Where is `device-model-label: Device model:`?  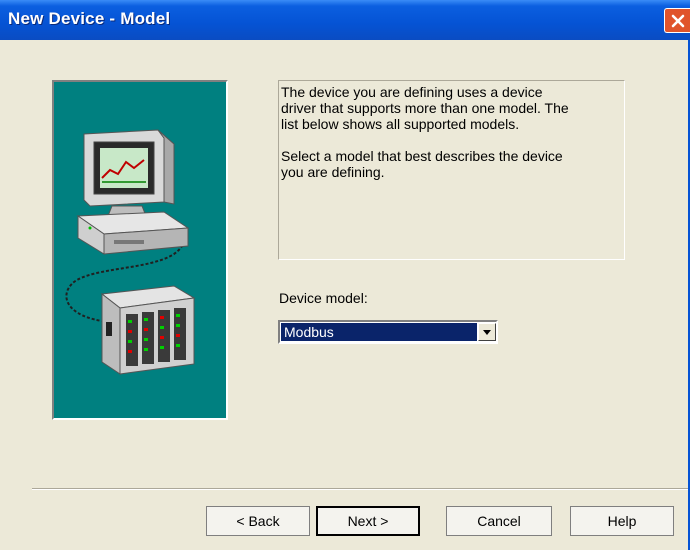 device-model-label: Device model: is located at coordinates (323, 298).